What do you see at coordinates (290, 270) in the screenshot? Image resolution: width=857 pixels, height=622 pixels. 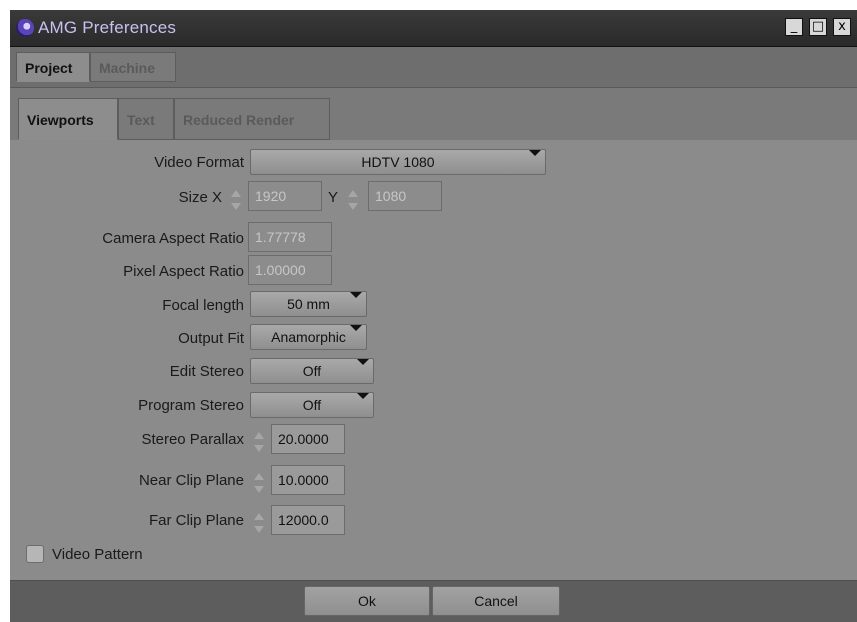 I see `pixel-aspect-field: 1.00000` at bounding box center [290, 270].